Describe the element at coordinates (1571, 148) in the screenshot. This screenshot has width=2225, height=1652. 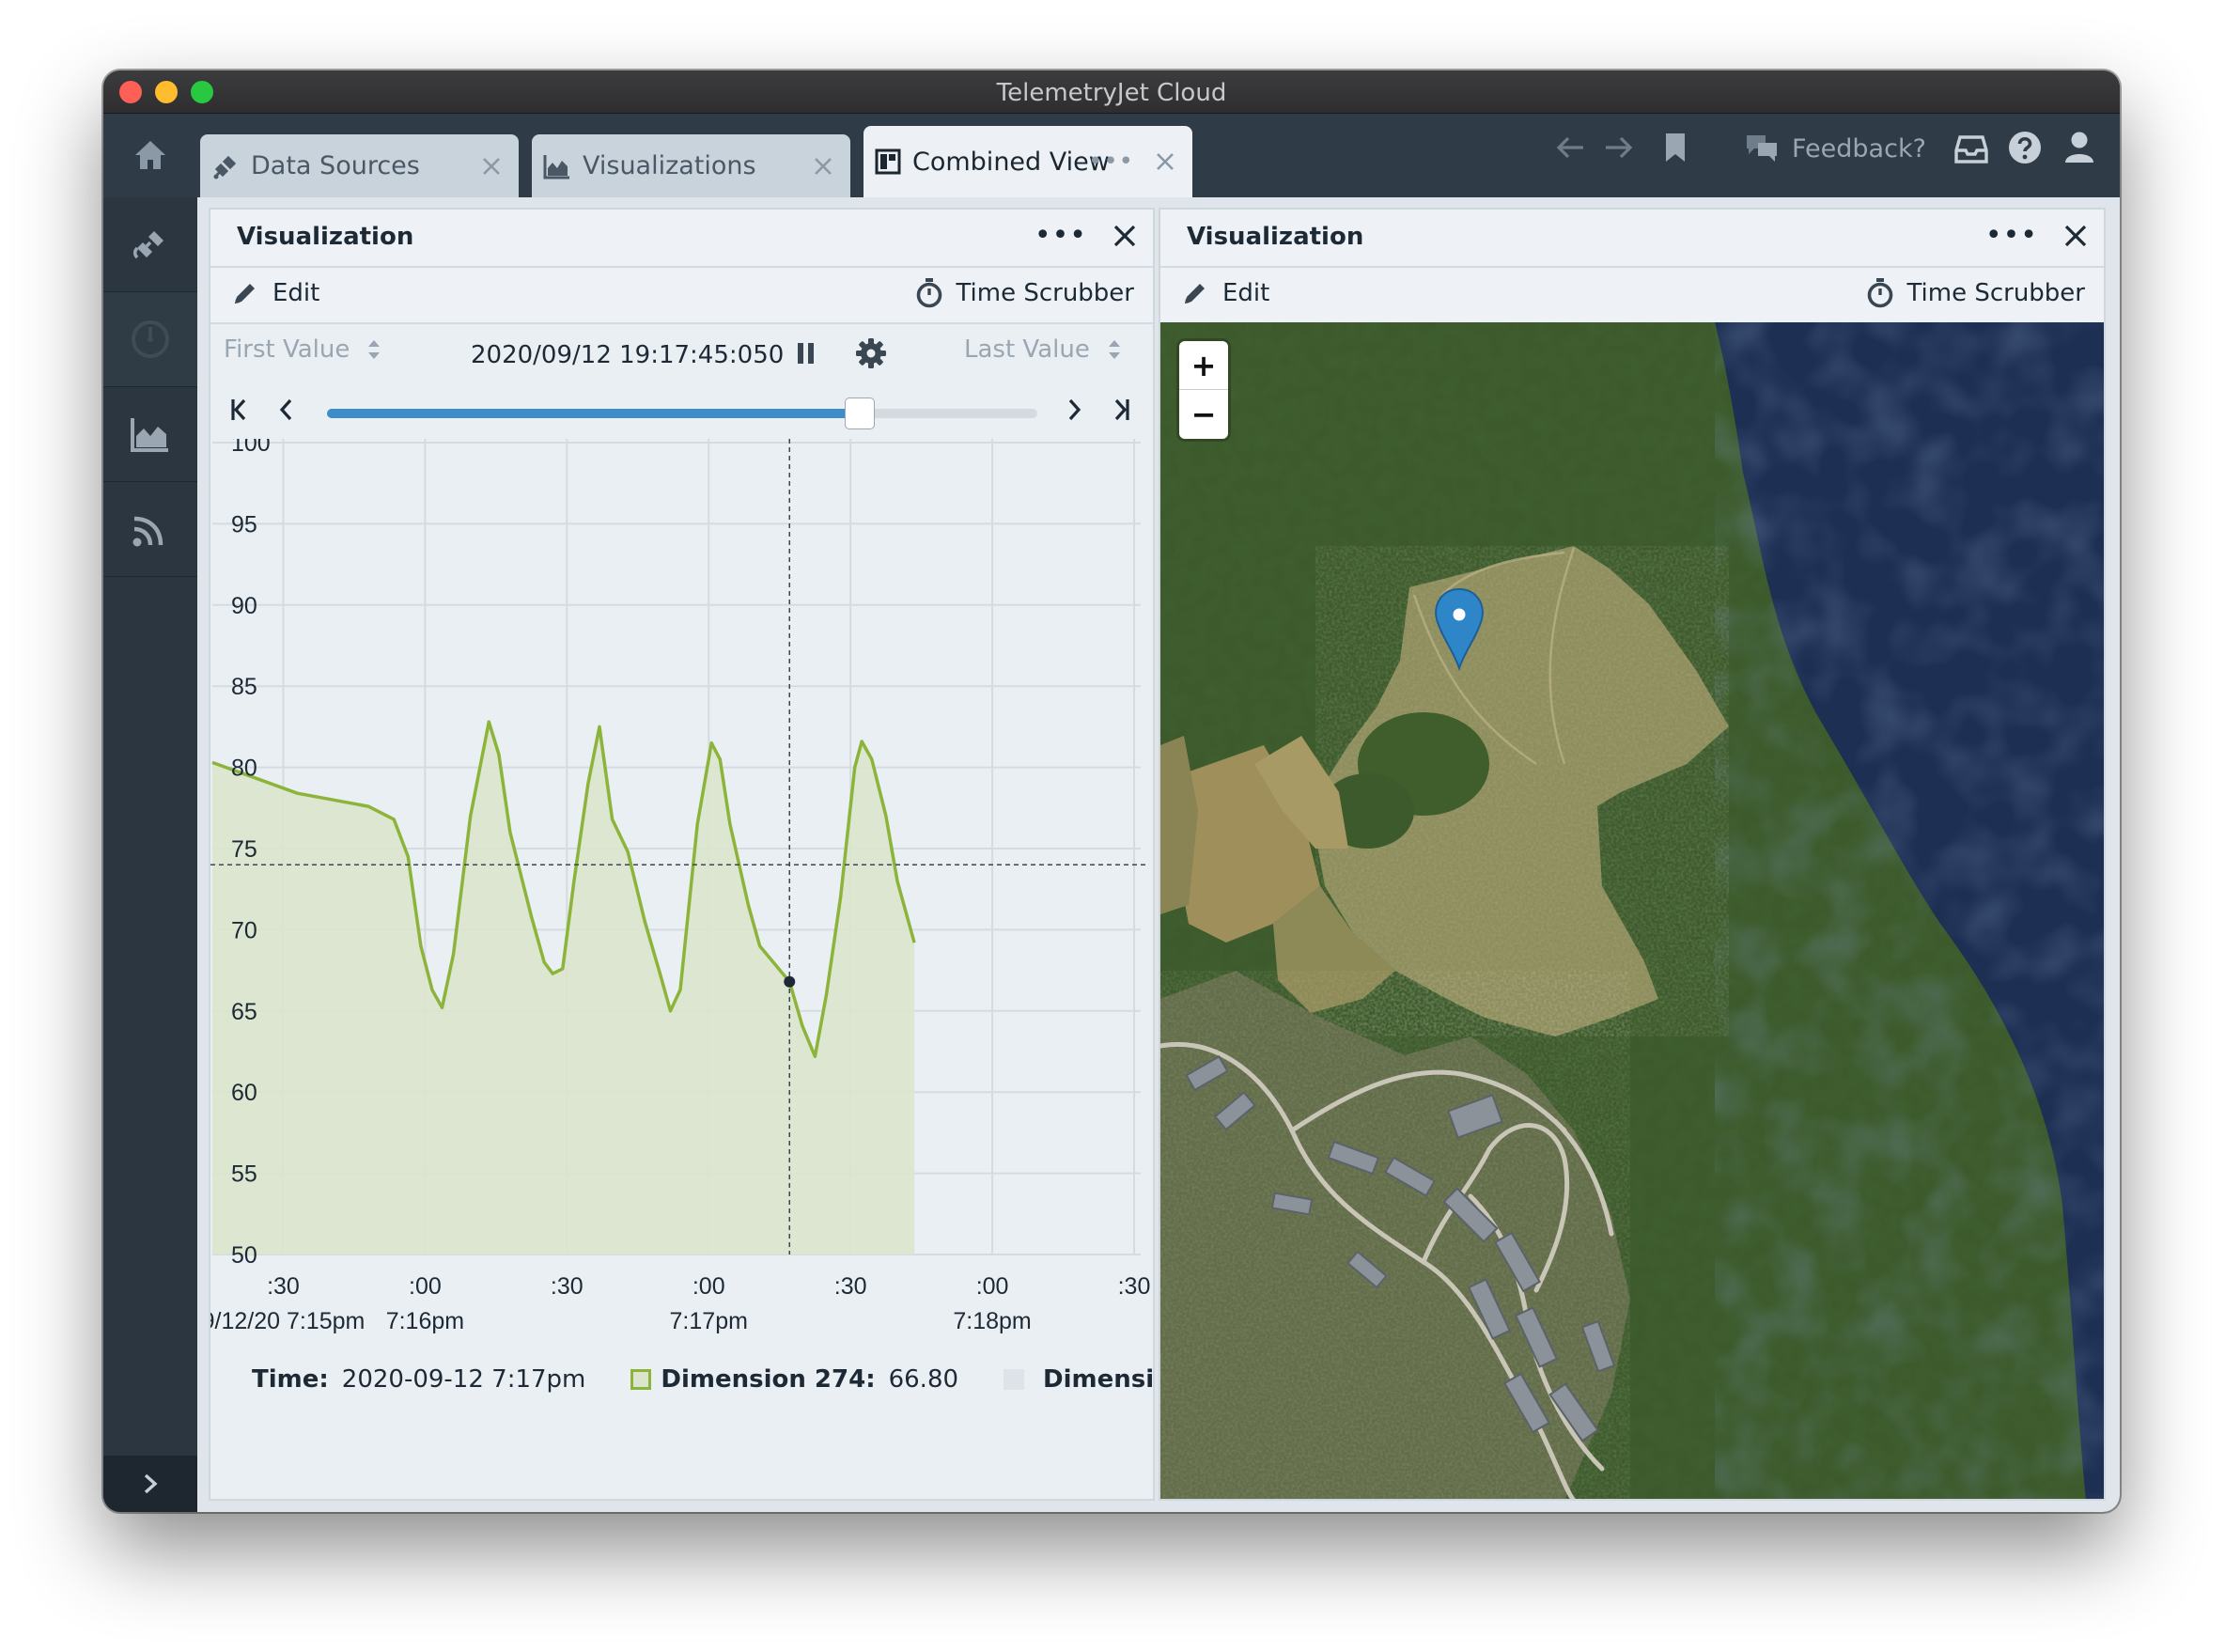
I see `back-arrow-icon` at that location.